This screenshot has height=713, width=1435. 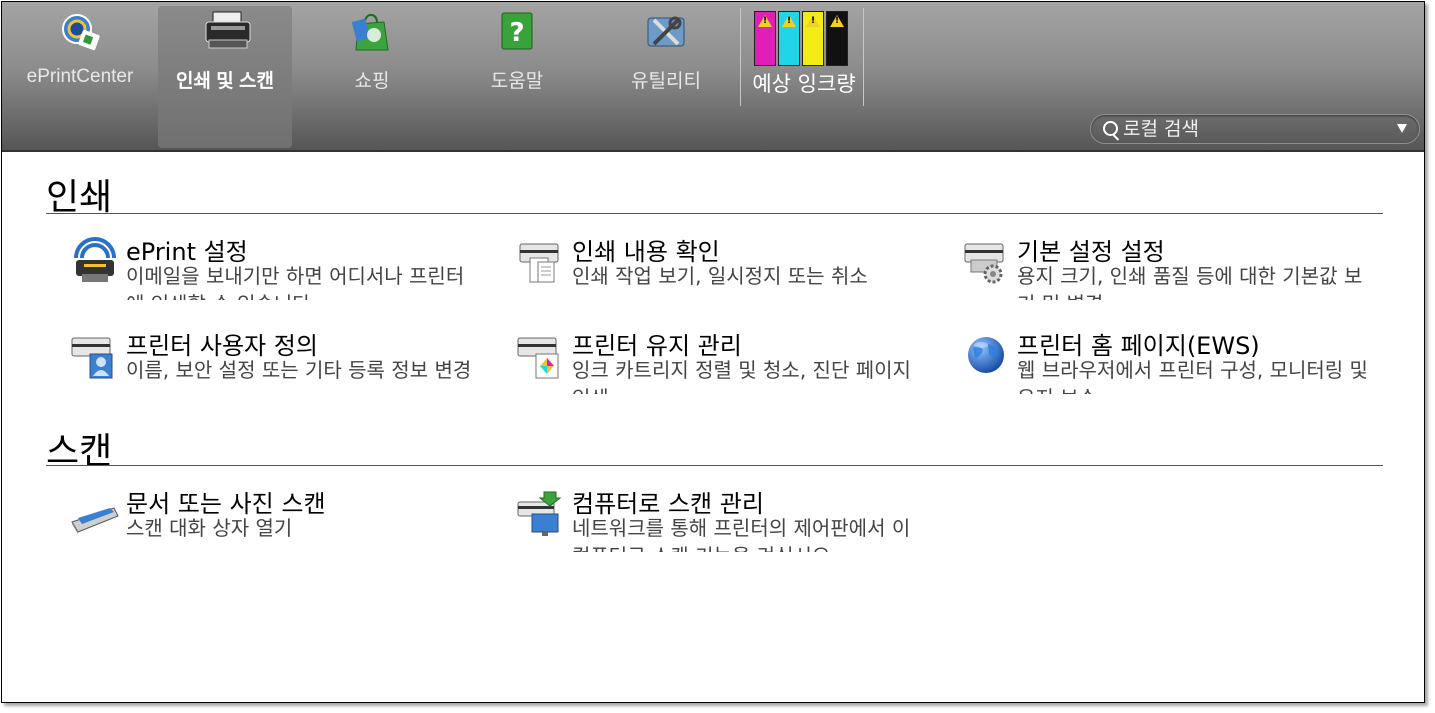 I want to click on nav-print-scan: 인쇄 및 스캔, so click(x=225, y=77).